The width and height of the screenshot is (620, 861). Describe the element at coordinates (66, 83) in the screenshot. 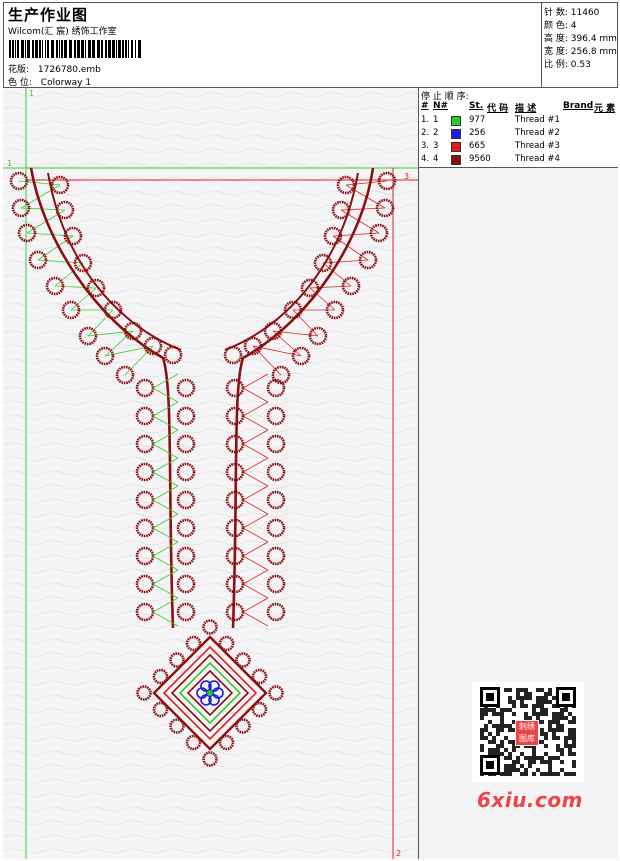

I see `colorway-name: Colorway 1` at that location.